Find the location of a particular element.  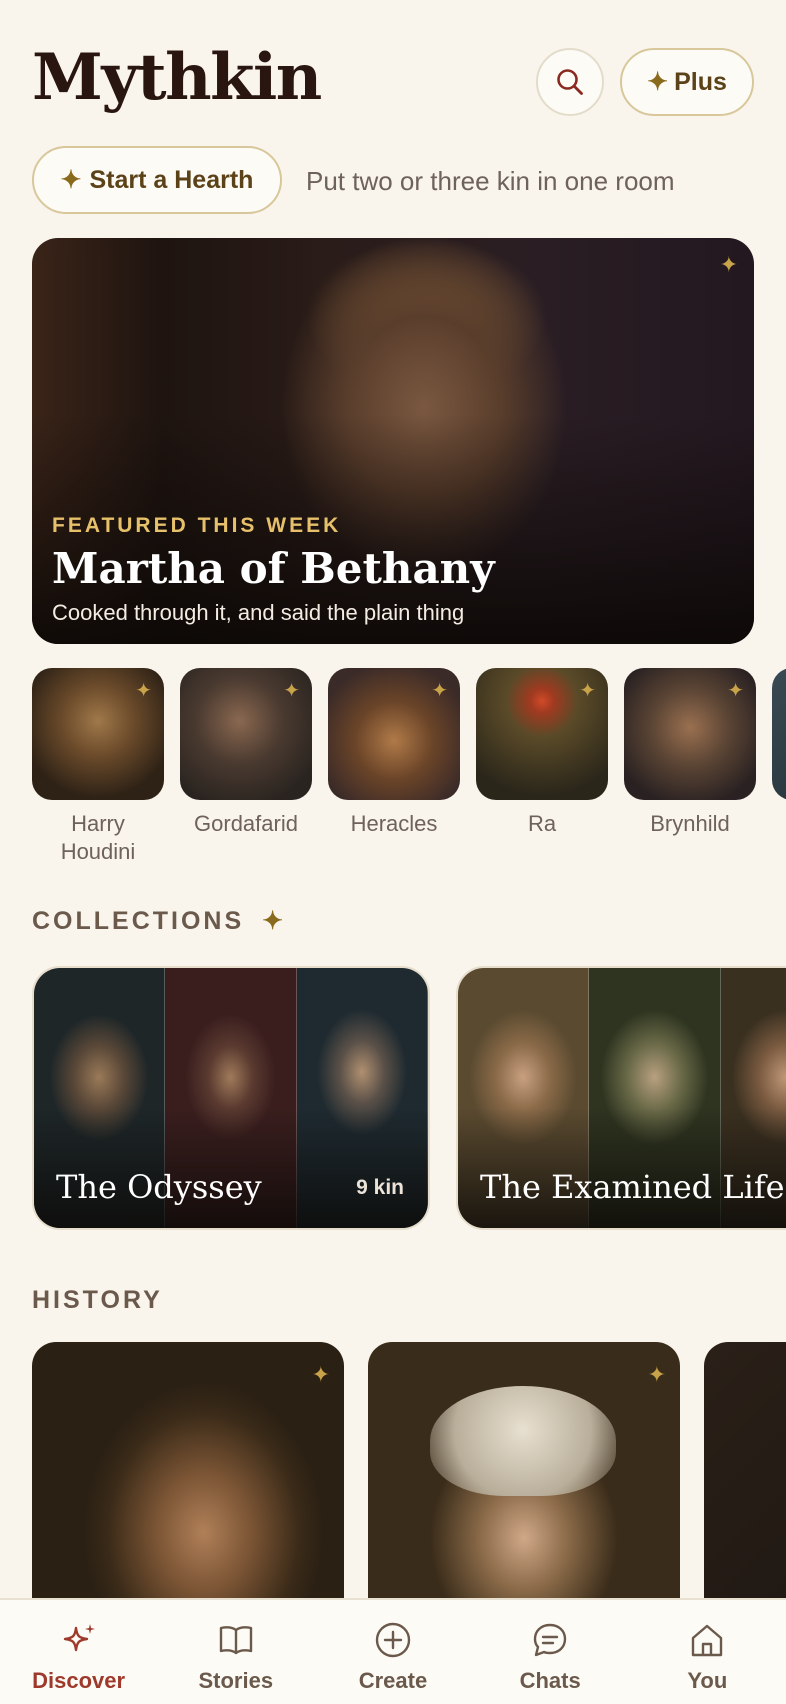

nav-chats: Chats is located at coordinates (550, 1657).